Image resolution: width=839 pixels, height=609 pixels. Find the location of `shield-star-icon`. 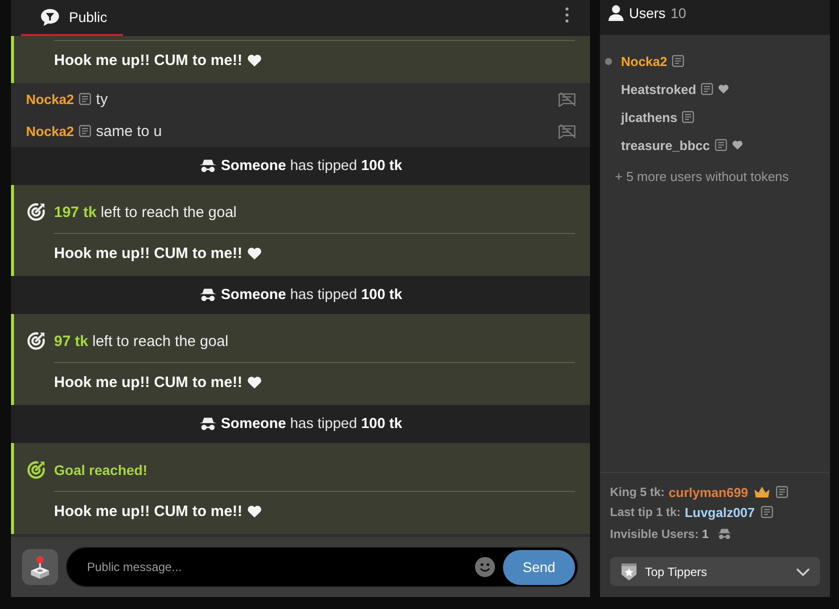

shield-star-icon is located at coordinates (629, 571).